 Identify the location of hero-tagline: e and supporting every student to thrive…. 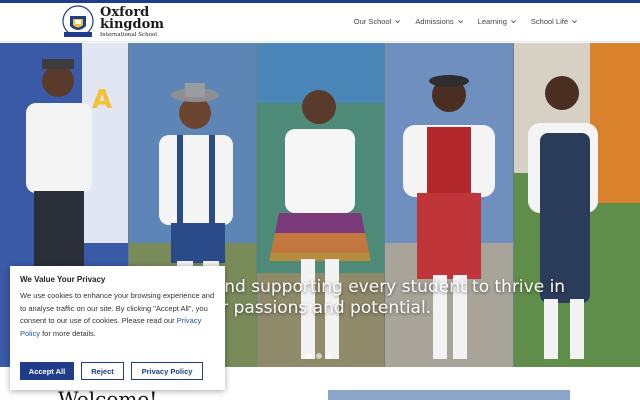
(413, 298).